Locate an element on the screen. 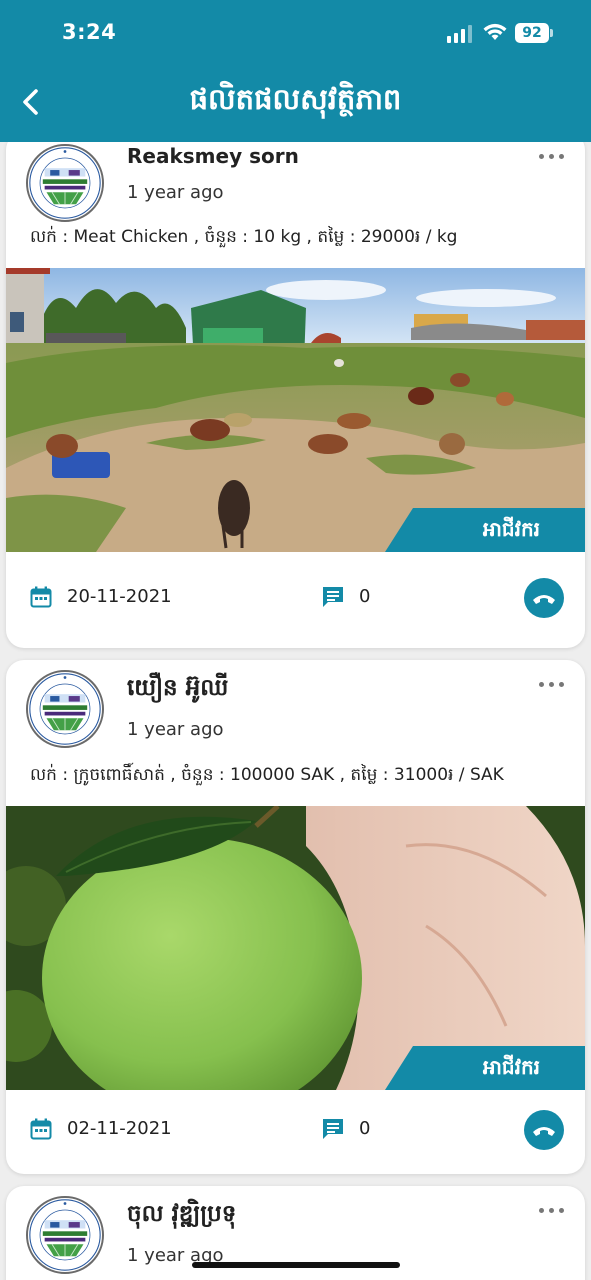  post-footer: 20-11-2021 0 is located at coordinates (295, 598).